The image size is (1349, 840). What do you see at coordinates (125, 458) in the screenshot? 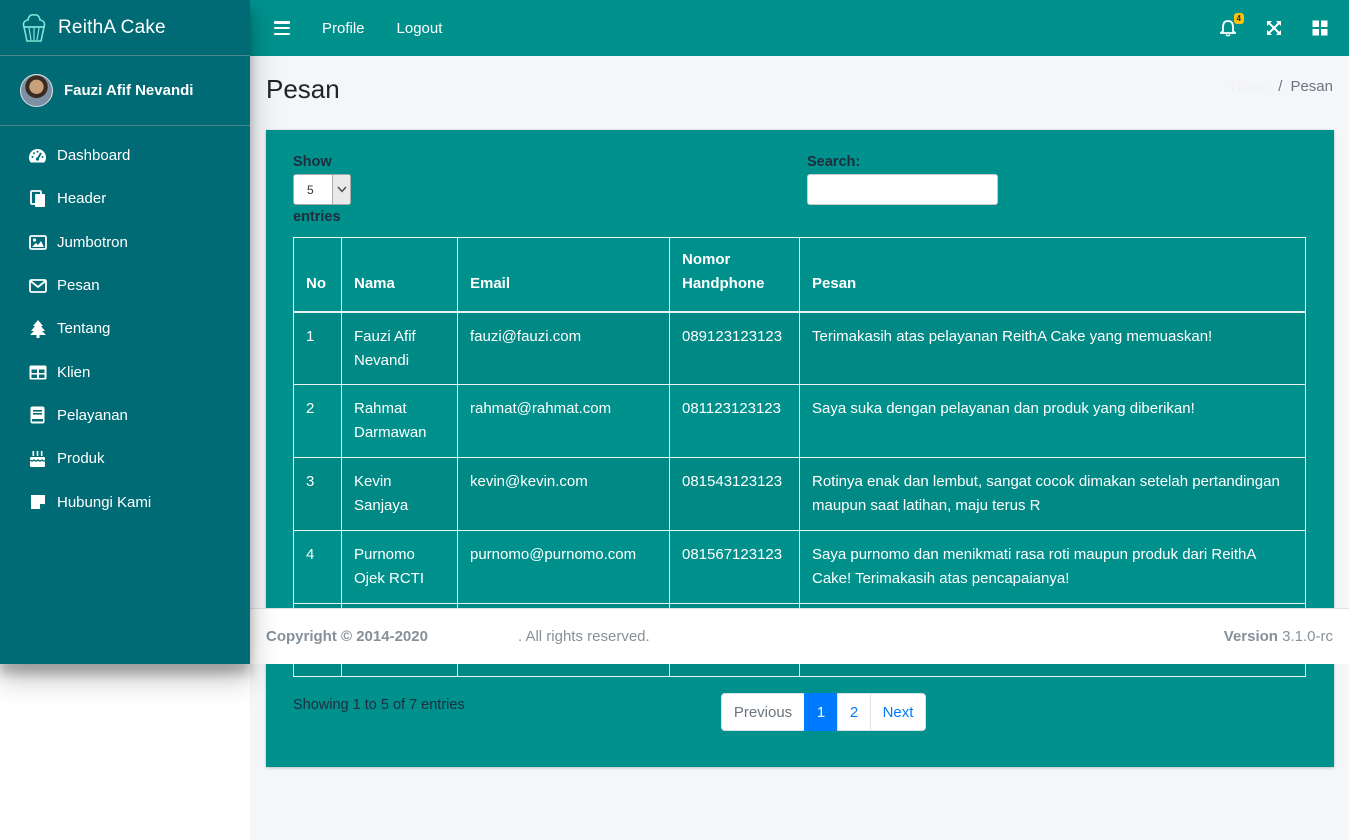
I see `sidebar-item-produk: Produk` at bounding box center [125, 458].